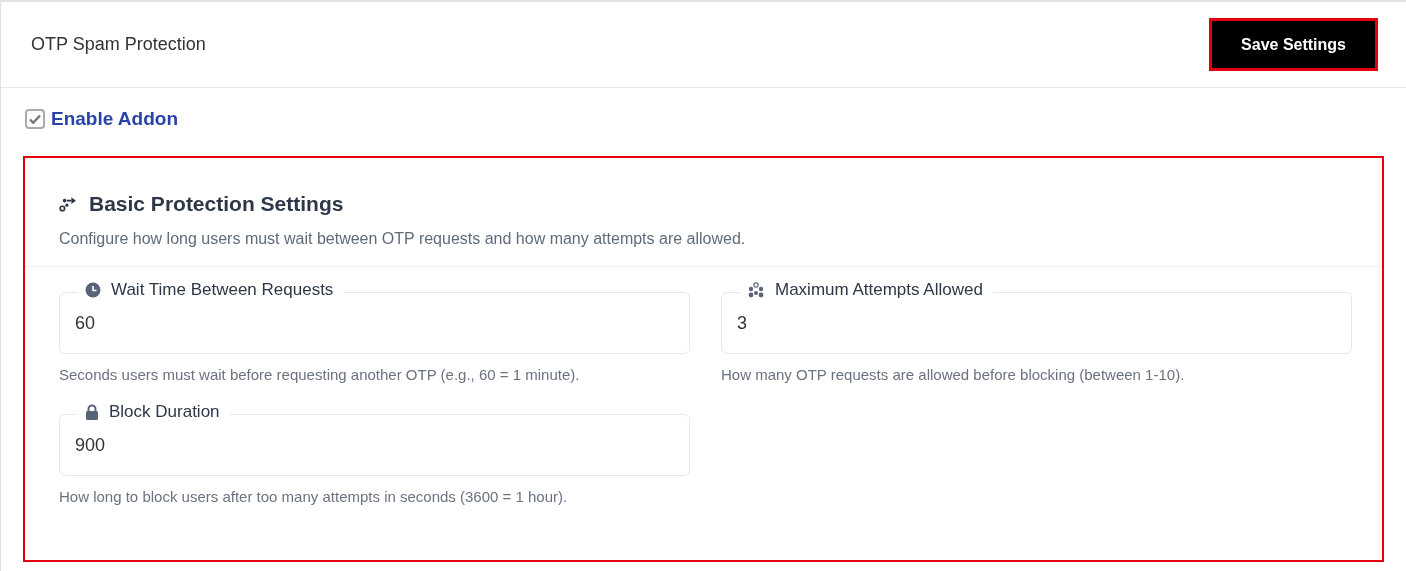 This screenshot has width=1406, height=571. Describe the element at coordinates (92, 412) in the screenshot. I see `lock-icon` at that location.